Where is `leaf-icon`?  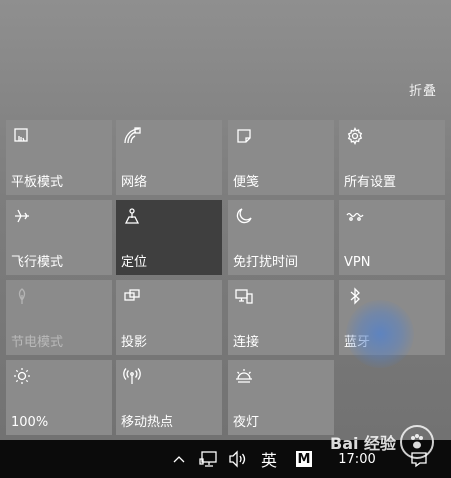 leaf-icon is located at coordinates (22, 296).